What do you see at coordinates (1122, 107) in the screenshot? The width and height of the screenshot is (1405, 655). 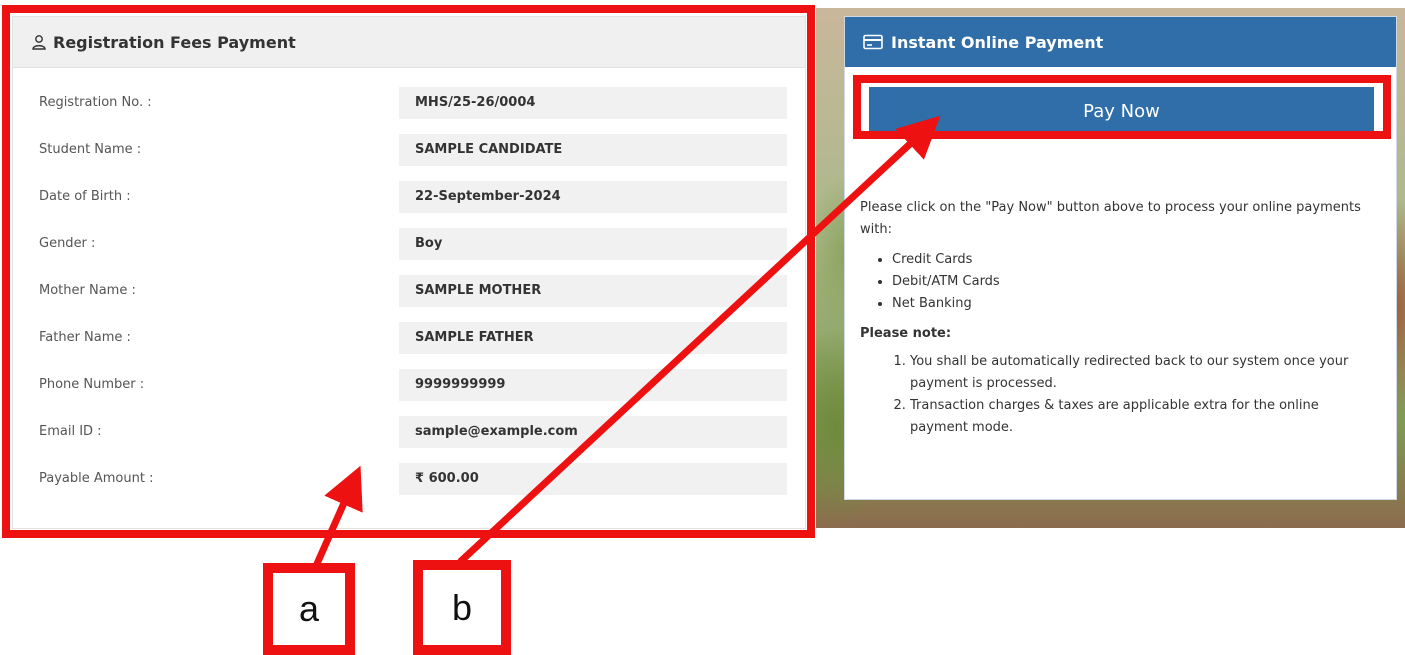 I see `annotation-box-b` at bounding box center [1122, 107].